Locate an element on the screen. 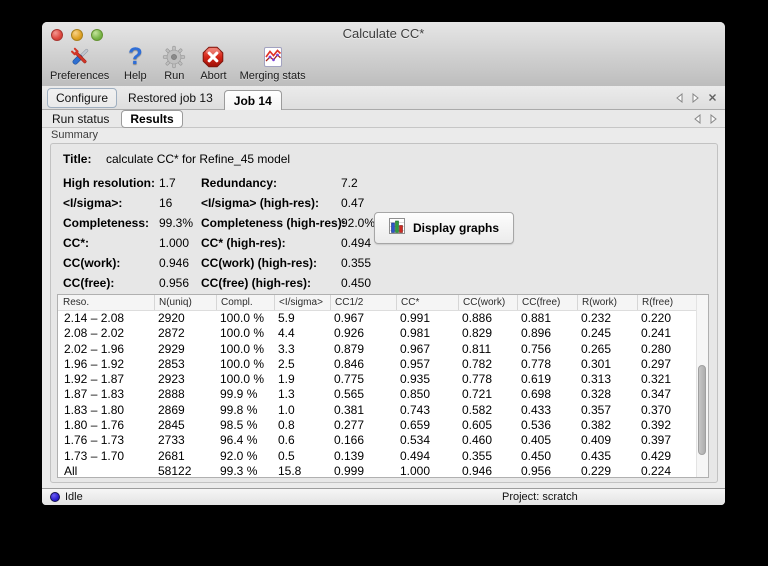 The width and height of the screenshot is (768, 566). stat-value: 0.494 is located at coordinates (356, 243).